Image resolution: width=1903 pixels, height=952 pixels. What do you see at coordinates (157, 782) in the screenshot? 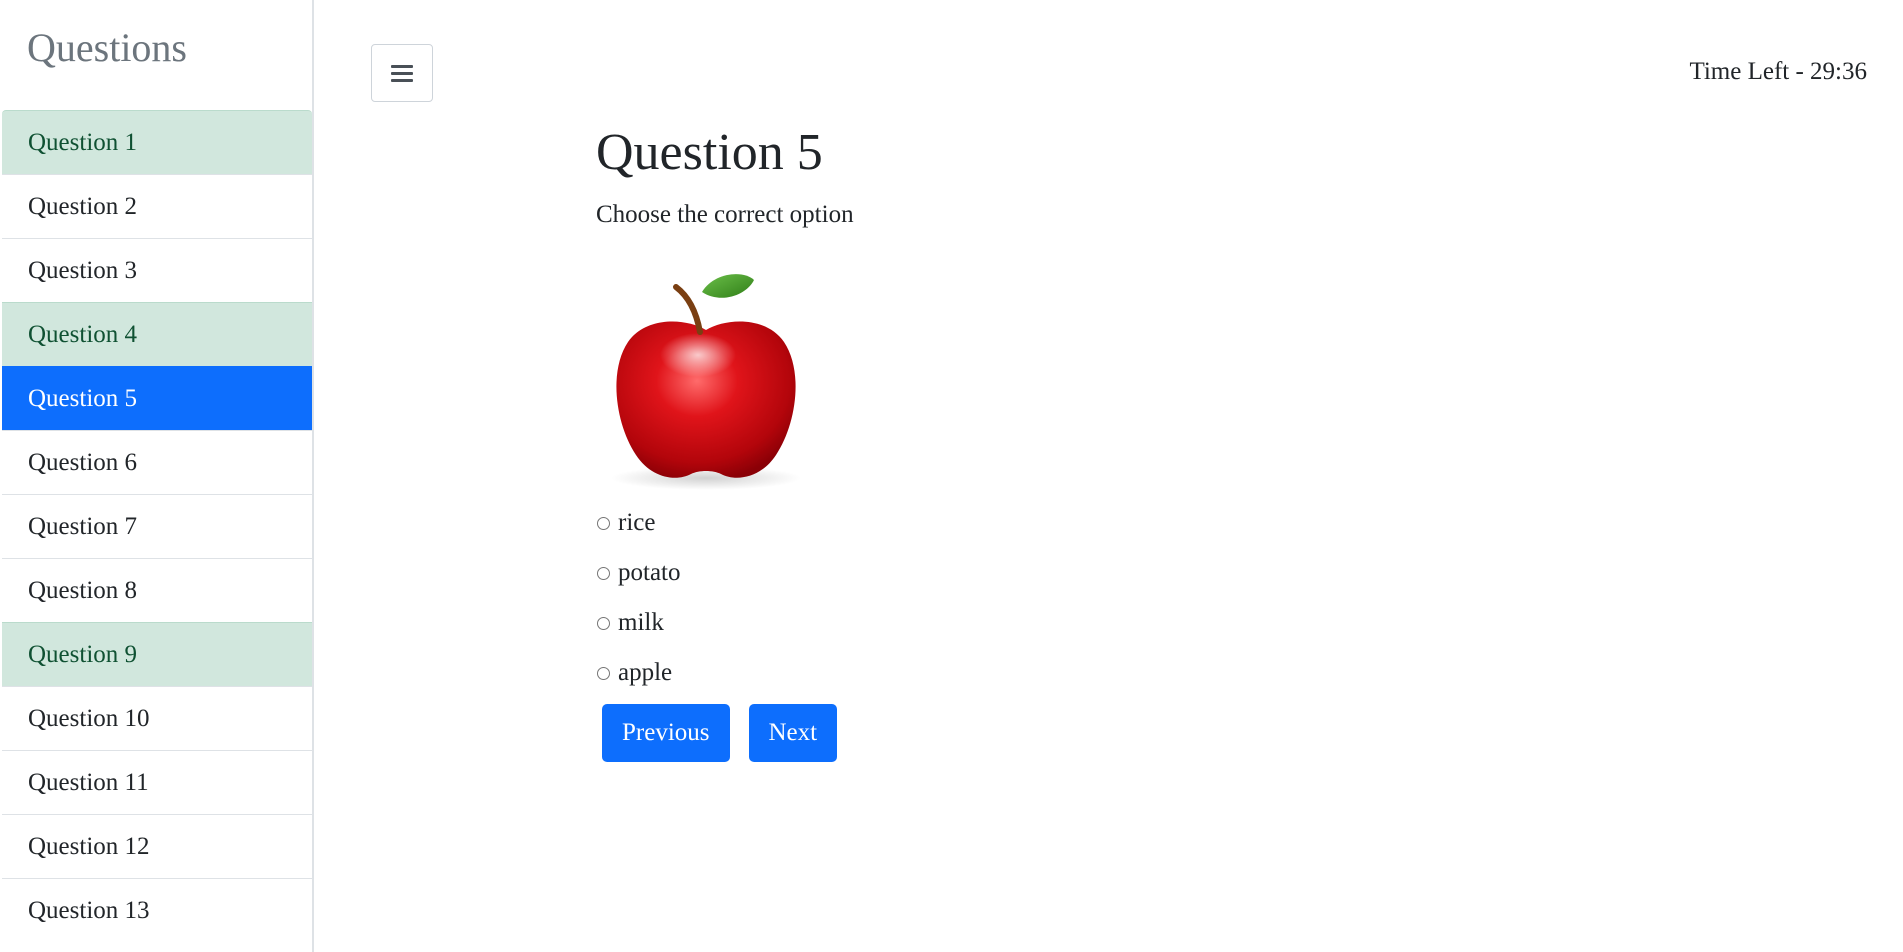
I see `sidebar-item-question-11: Question 11` at bounding box center [157, 782].